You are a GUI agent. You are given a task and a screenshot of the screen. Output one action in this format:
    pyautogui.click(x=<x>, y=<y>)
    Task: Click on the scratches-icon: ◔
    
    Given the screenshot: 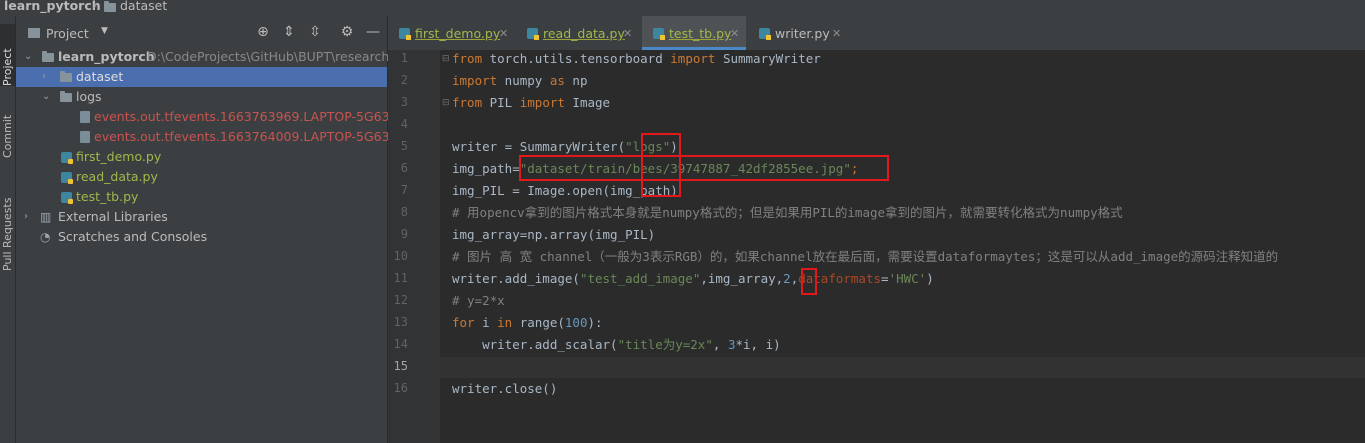 What is the action you would take?
    pyautogui.click(x=45, y=237)
    